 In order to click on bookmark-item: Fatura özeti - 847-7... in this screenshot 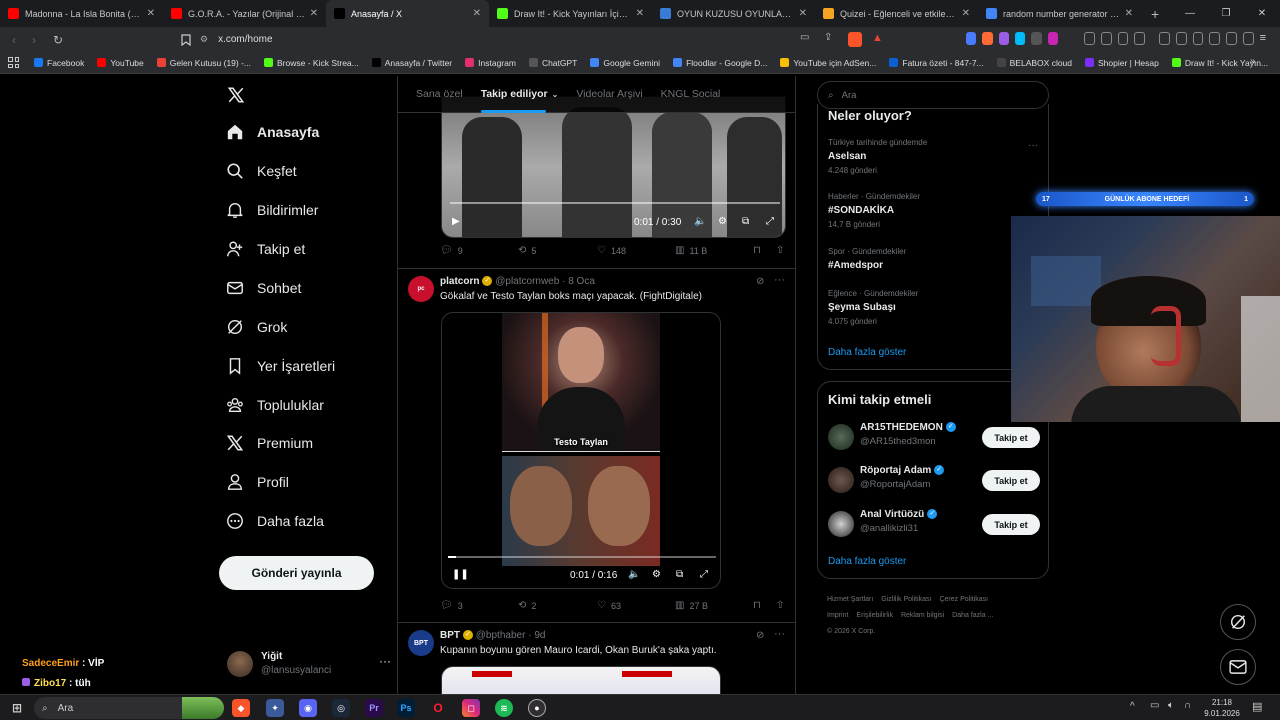, I will do `click(936, 63)`.